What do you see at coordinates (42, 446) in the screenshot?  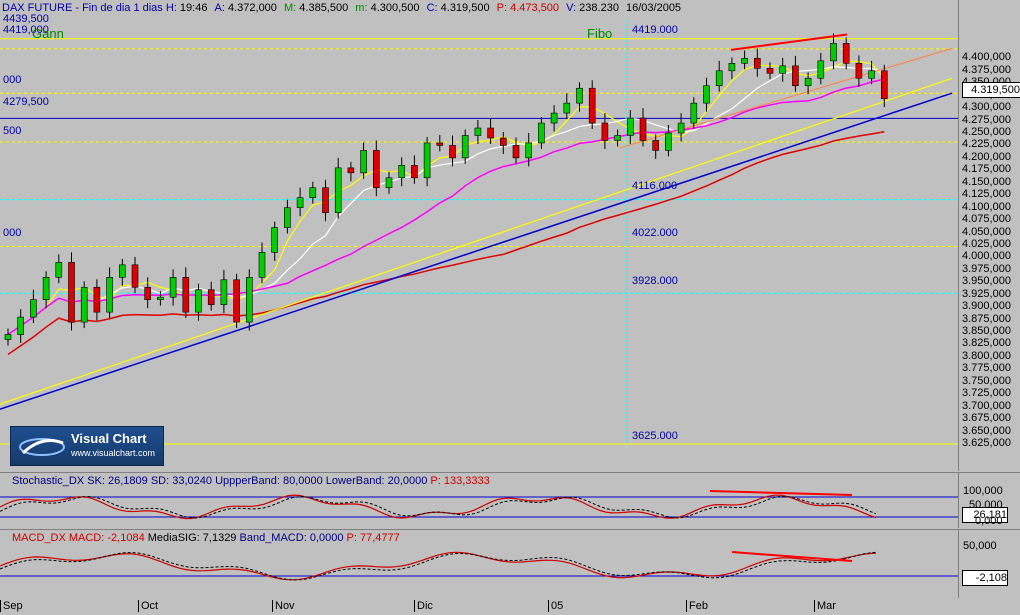 I see `logo-swoosh-icon` at bounding box center [42, 446].